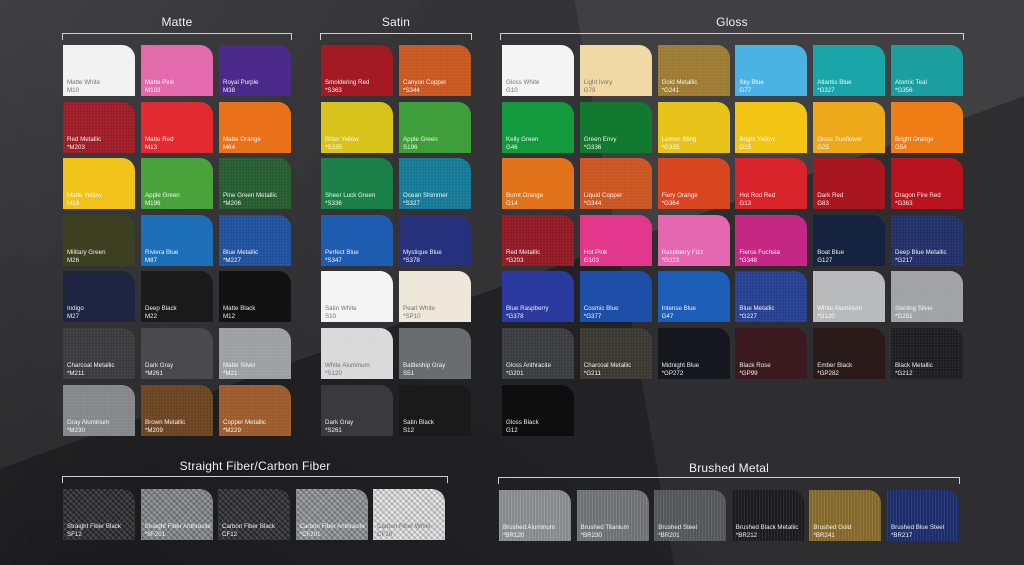  I want to click on swatch-code: *M229, so click(232, 430).